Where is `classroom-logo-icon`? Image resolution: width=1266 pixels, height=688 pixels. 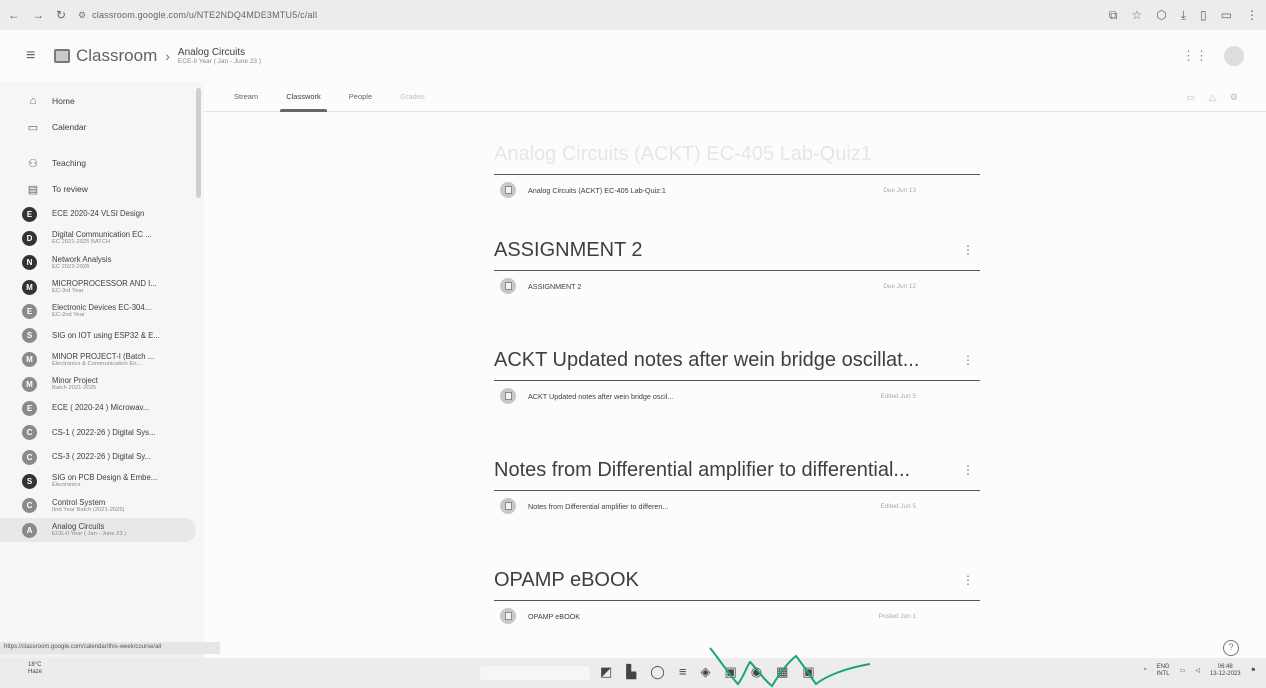
classroom-logo-icon is located at coordinates (62, 56).